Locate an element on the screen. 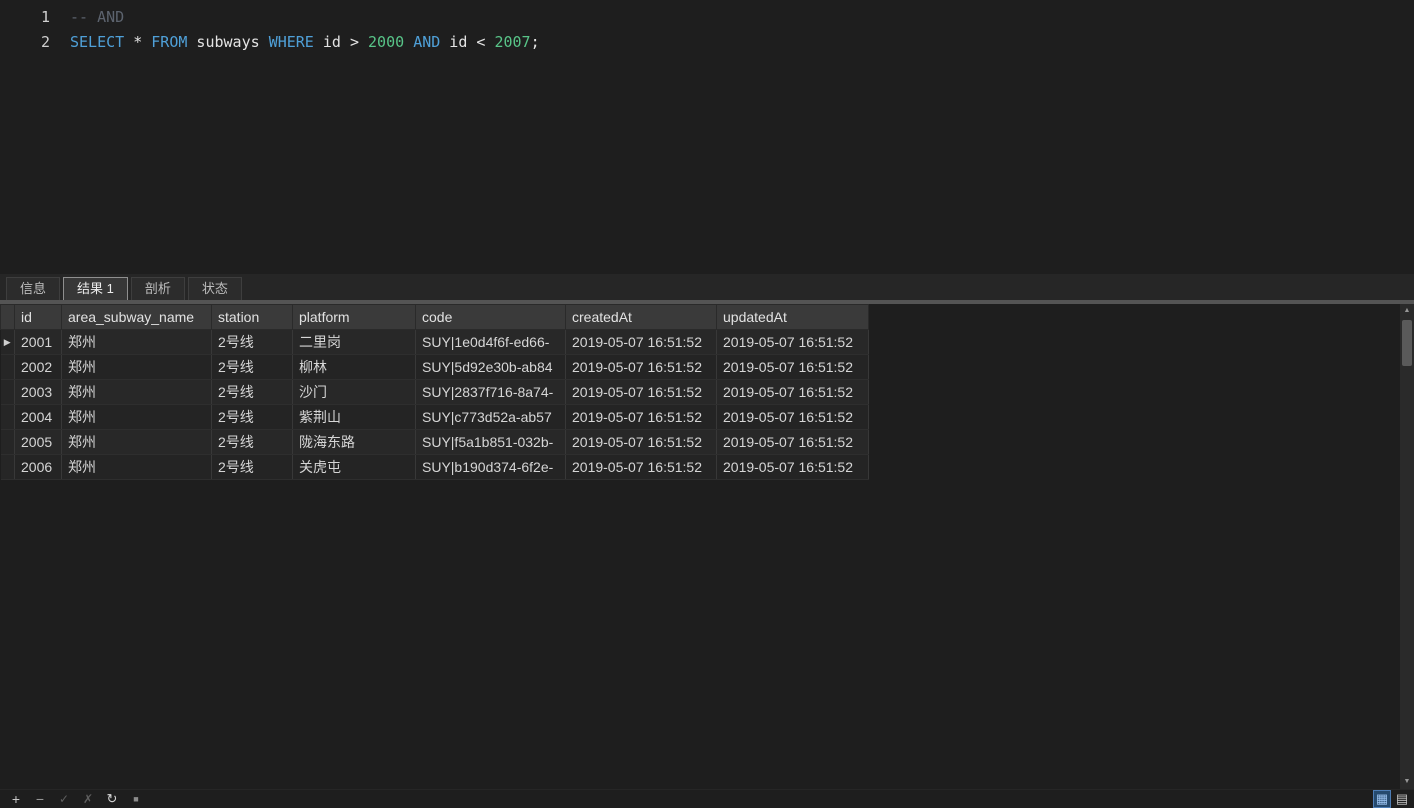  column-header-createdAt: createdAt is located at coordinates (641, 317).